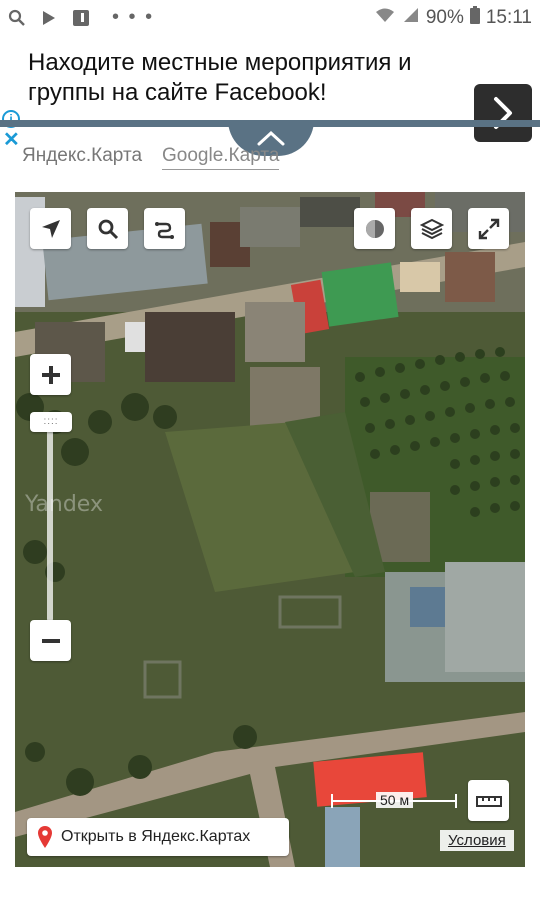  Describe the element at coordinates (503, 113) in the screenshot. I see `ad-open-button` at that location.